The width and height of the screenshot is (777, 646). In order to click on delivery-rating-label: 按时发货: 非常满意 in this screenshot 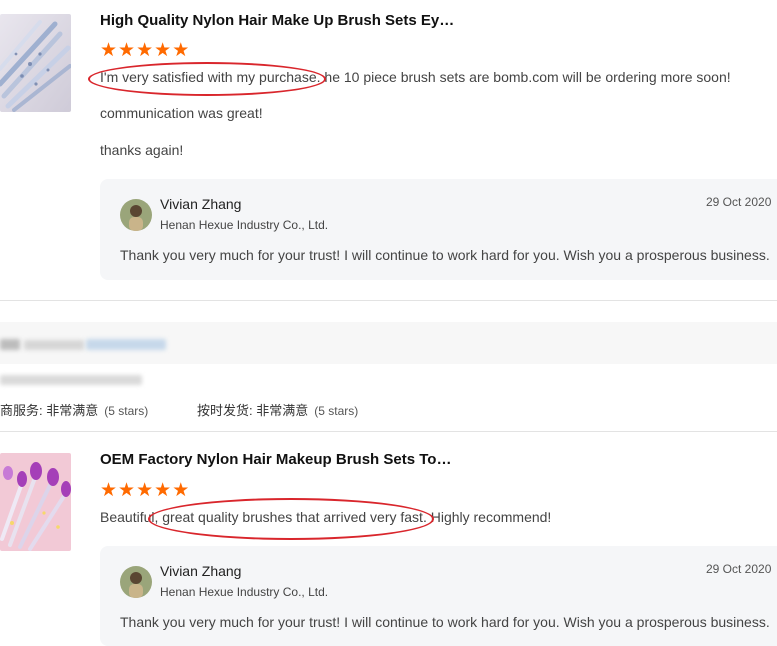, I will do `click(253, 410)`.